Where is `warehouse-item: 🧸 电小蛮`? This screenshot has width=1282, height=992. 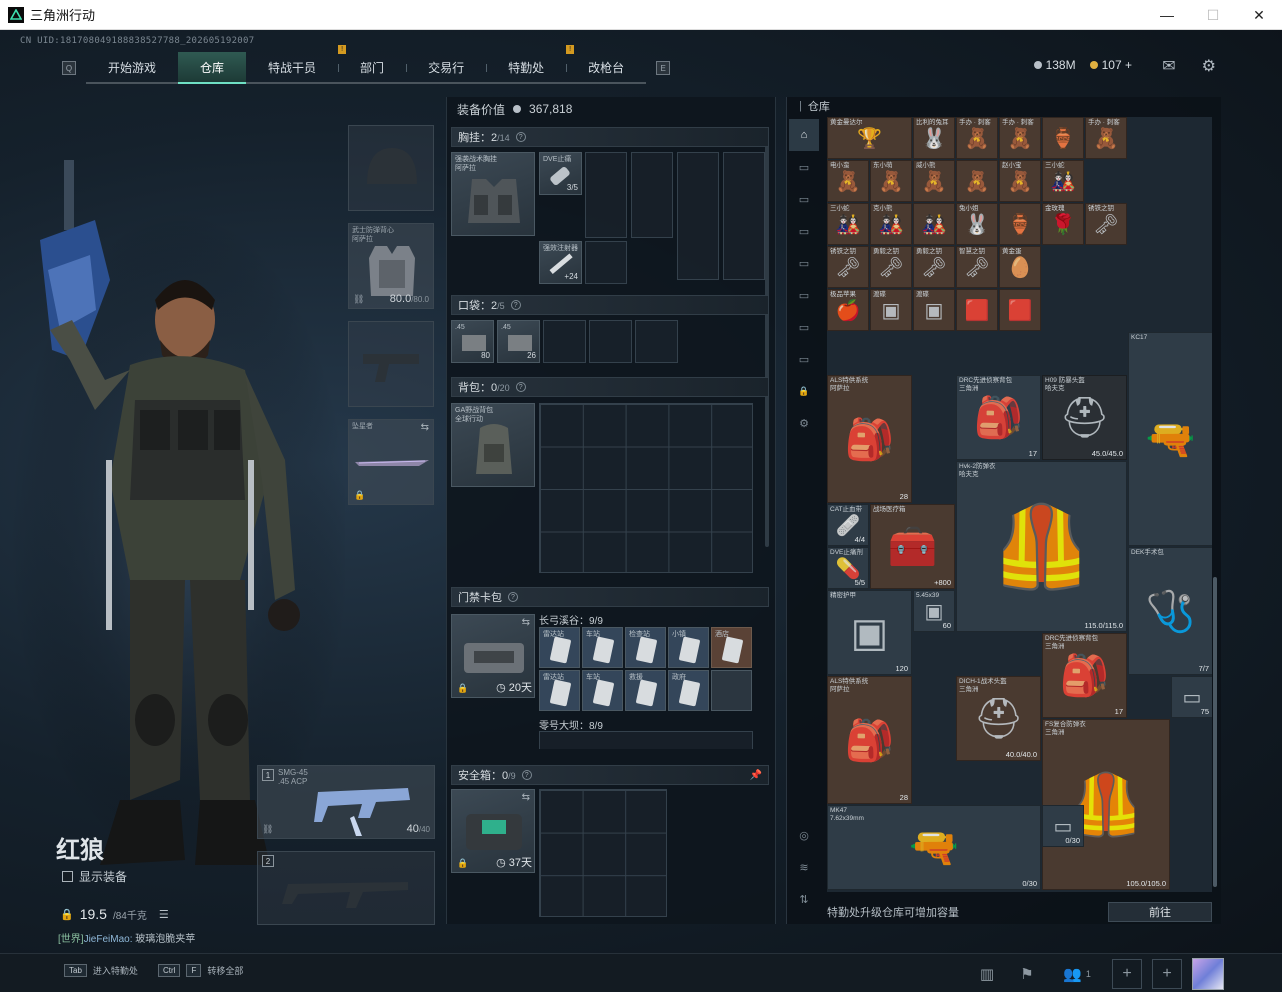 warehouse-item: 🧸 电小蛮 is located at coordinates (848, 181).